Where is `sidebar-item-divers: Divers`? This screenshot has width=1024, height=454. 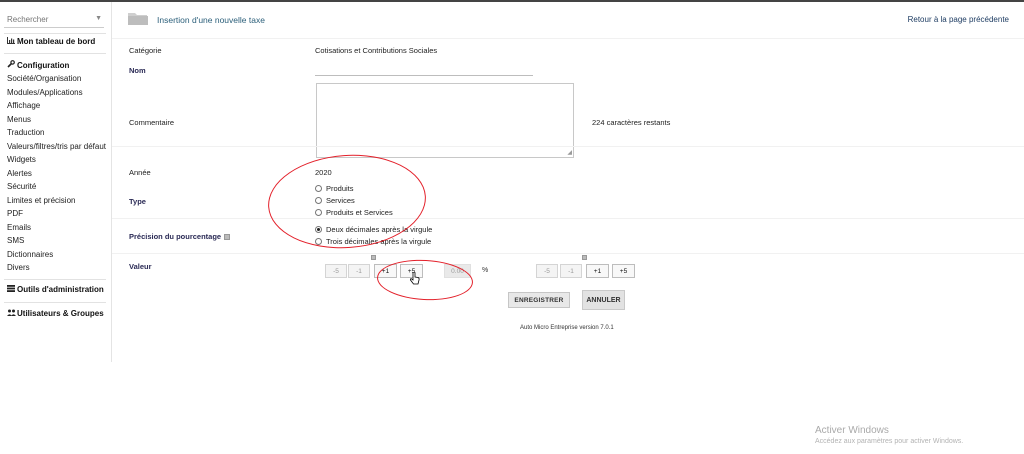 sidebar-item-divers: Divers is located at coordinates (18, 267).